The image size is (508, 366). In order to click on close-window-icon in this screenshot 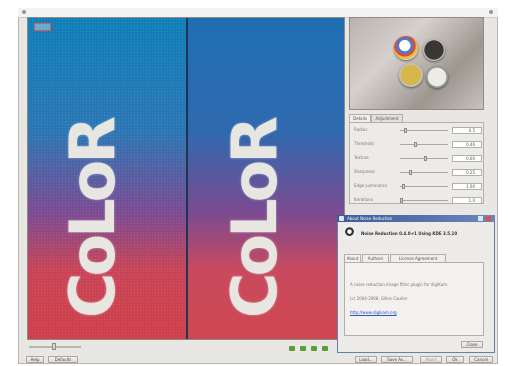, I will do `click(491, 12)`.